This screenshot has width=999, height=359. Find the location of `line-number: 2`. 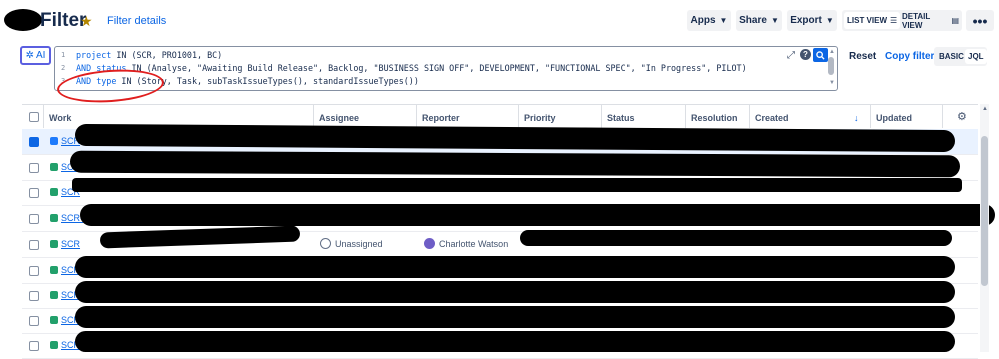

line-number: 2 is located at coordinates (63, 68).